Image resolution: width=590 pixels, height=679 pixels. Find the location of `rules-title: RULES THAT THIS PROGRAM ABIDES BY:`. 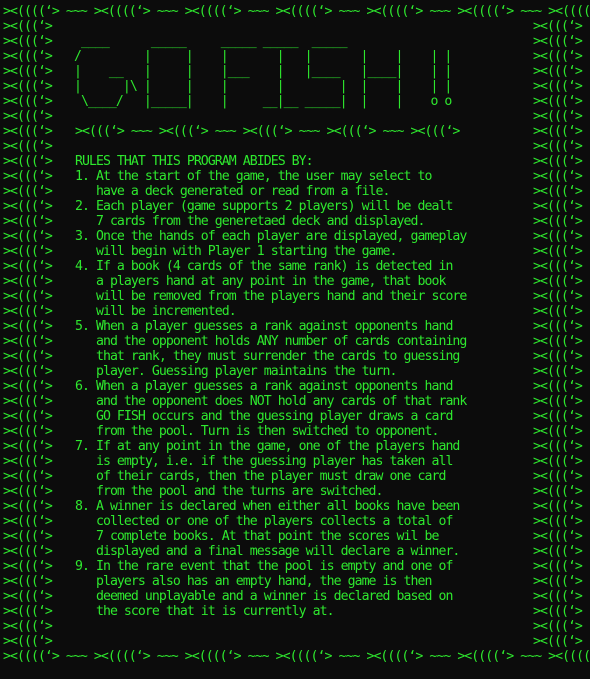

rules-title: RULES THAT THIS PROGRAM ABIDES BY: is located at coordinates (194, 161).